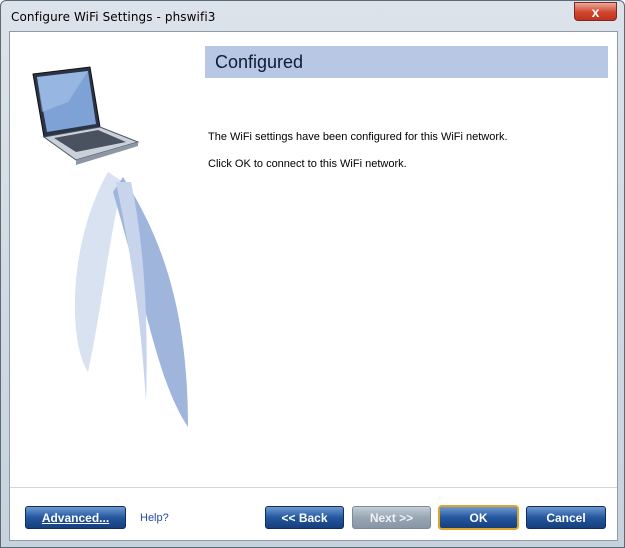 The height and width of the screenshot is (548, 625). What do you see at coordinates (312, 16) in the screenshot?
I see `title-bar: Configure WiFi Settings - phswifi3 x` at bounding box center [312, 16].